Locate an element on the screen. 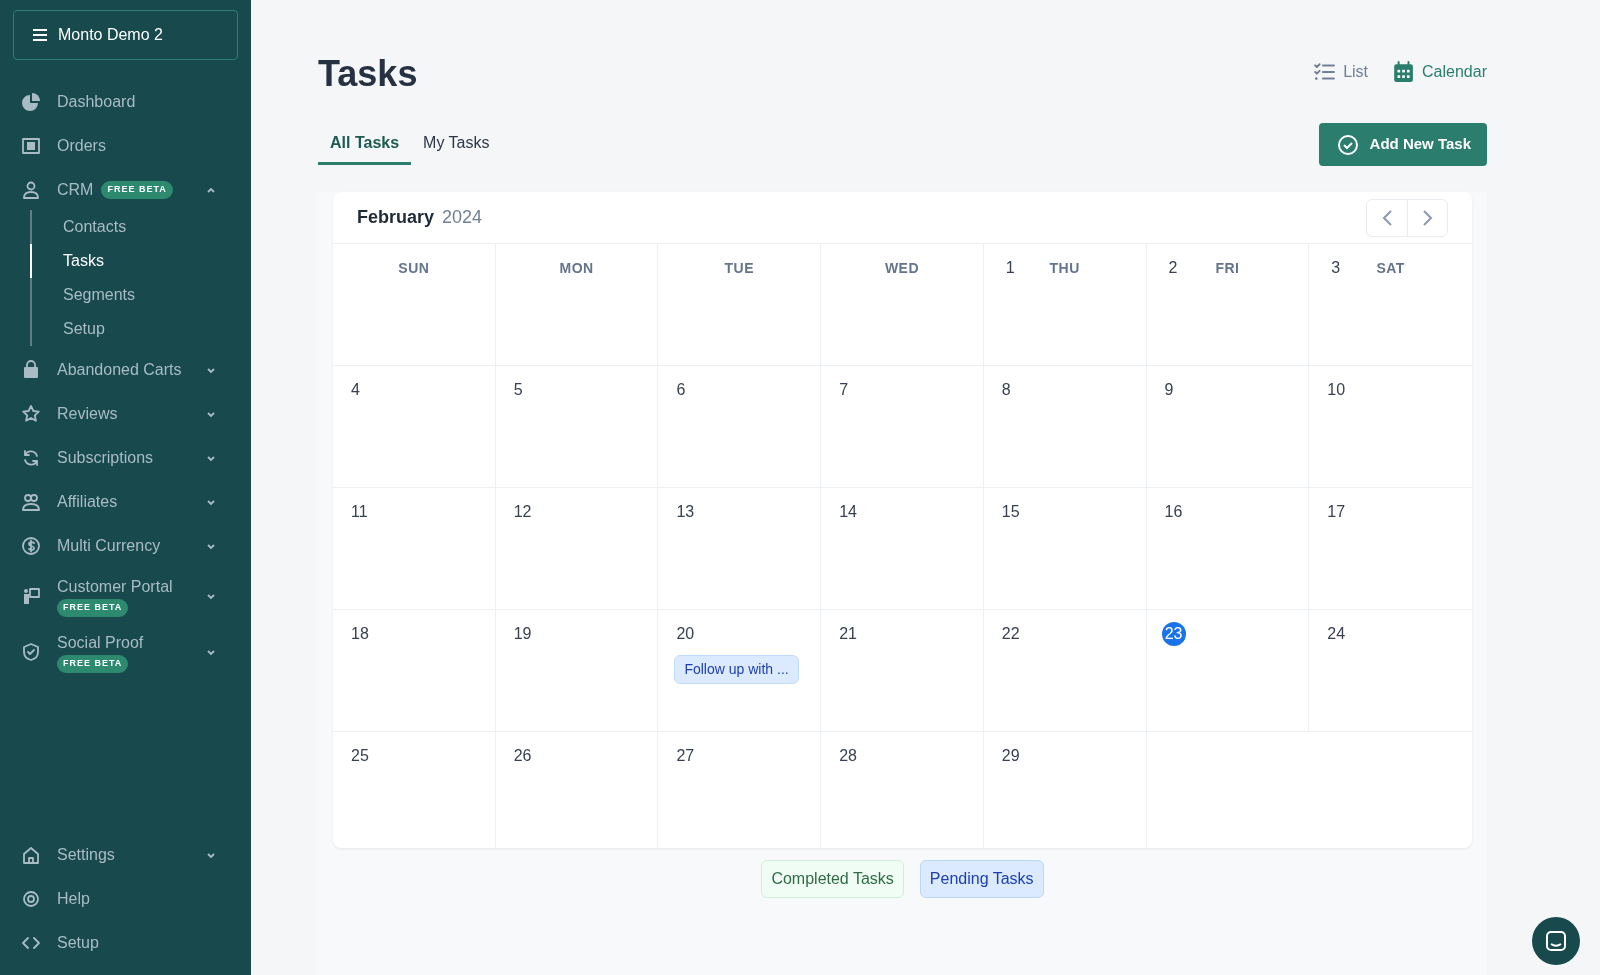 This screenshot has width=1600, height=975. sidebar-item: Social Proof FREE BETA is located at coordinates (125, 652).